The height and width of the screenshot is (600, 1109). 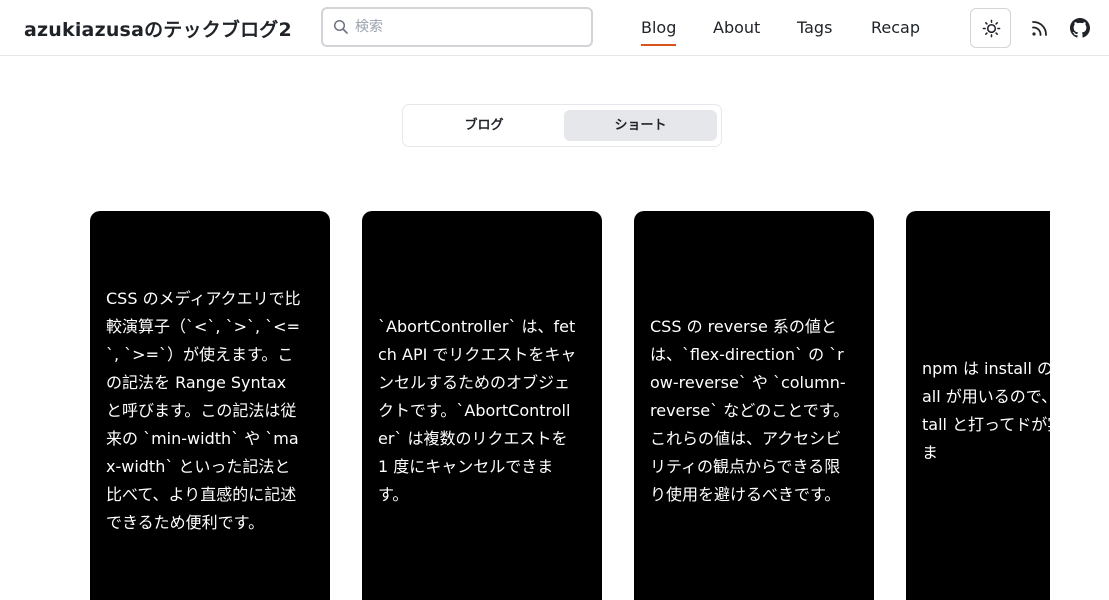 What do you see at coordinates (469, 27) in the screenshot?
I see `search-input` at bounding box center [469, 27].